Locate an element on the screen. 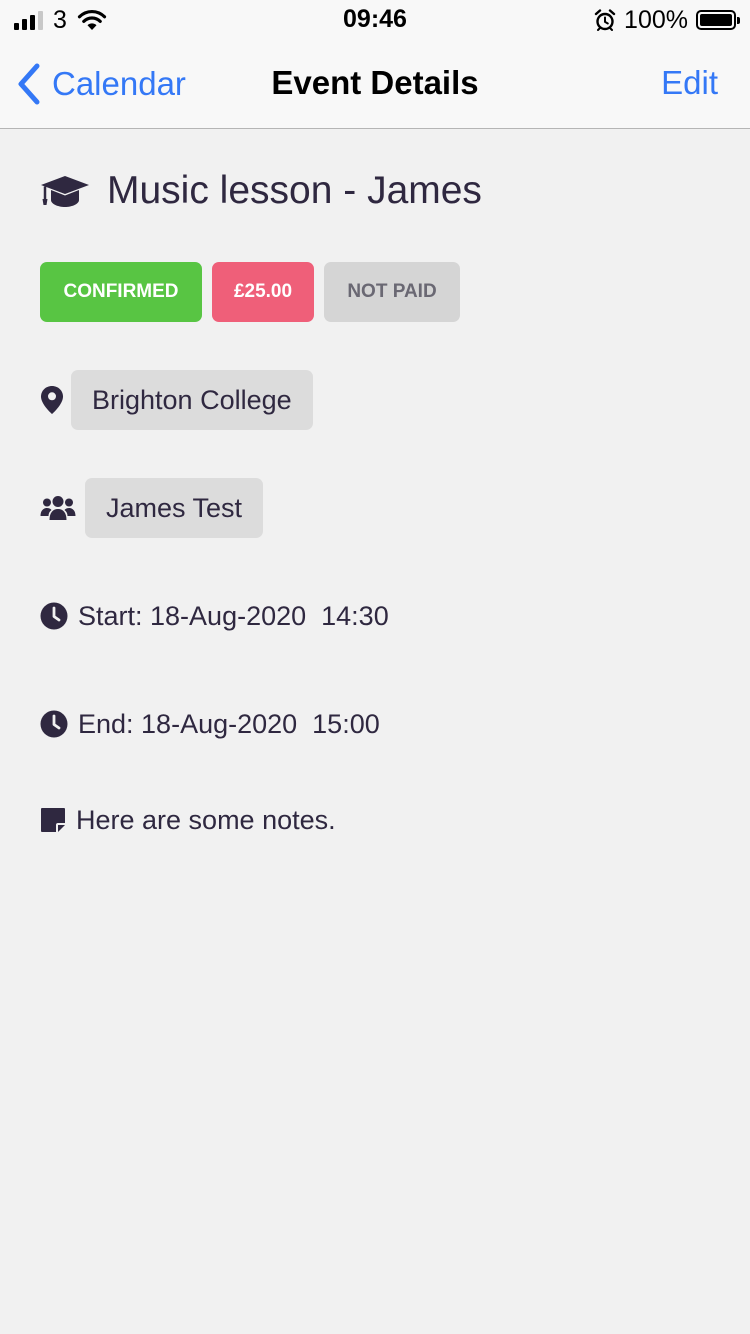 Image resolution: width=750 pixels, height=1334 pixels. status-bar-right: 100% is located at coordinates (667, 19).